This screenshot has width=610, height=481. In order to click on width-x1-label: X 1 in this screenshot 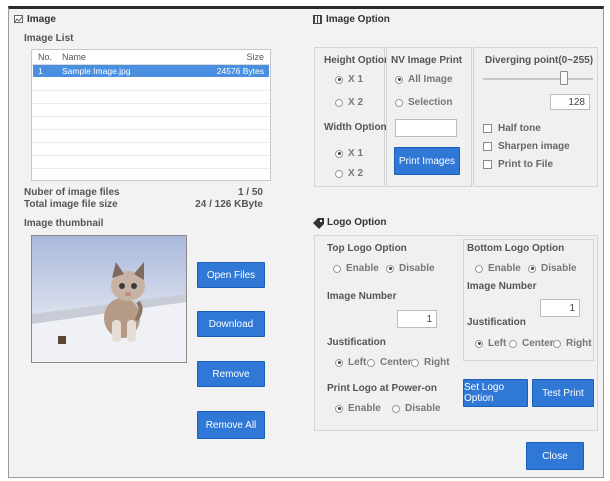, I will do `click(356, 153)`.